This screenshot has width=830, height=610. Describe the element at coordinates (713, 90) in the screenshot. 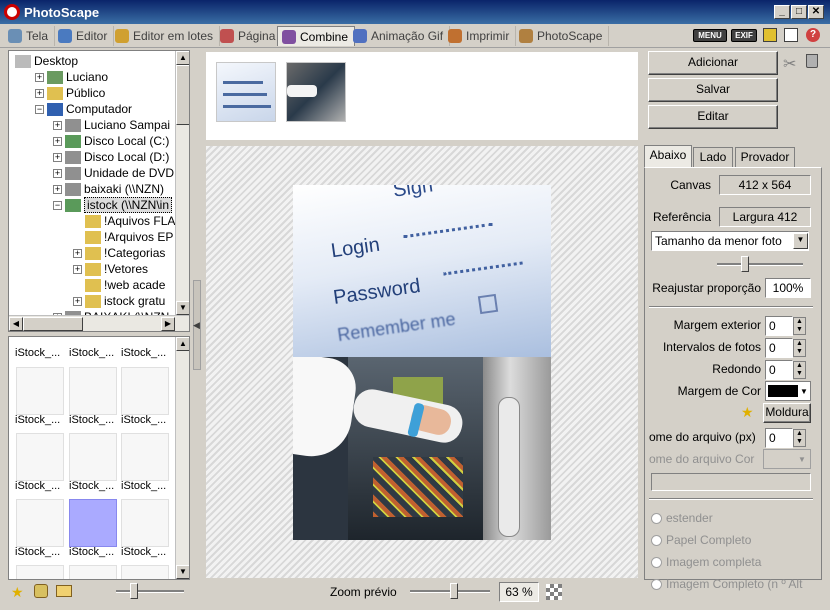

I see `save-button: Salvar` at that location.